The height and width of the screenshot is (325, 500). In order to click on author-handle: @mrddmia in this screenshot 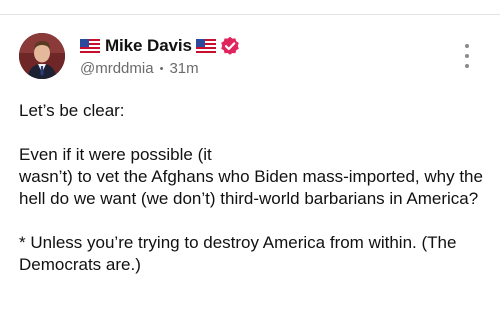, I will do `click(117, 68)`.